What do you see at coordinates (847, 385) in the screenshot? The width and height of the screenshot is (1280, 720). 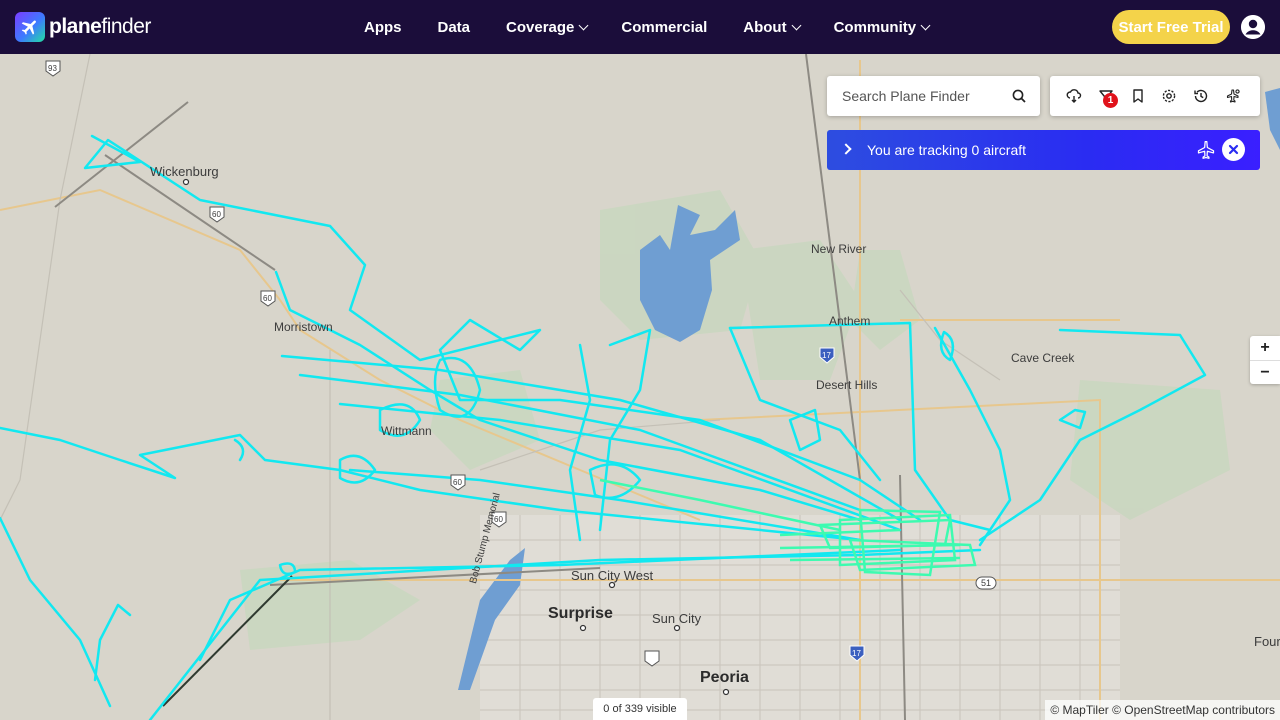 I see `place-label: Desert Hills` at bounding box center [847, 385].